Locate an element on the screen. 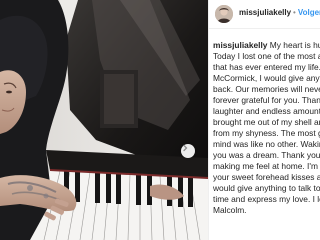 The image size is (320, 240). caption-line: your sweet forehead kisses and a is located at coordinates (266, 177).